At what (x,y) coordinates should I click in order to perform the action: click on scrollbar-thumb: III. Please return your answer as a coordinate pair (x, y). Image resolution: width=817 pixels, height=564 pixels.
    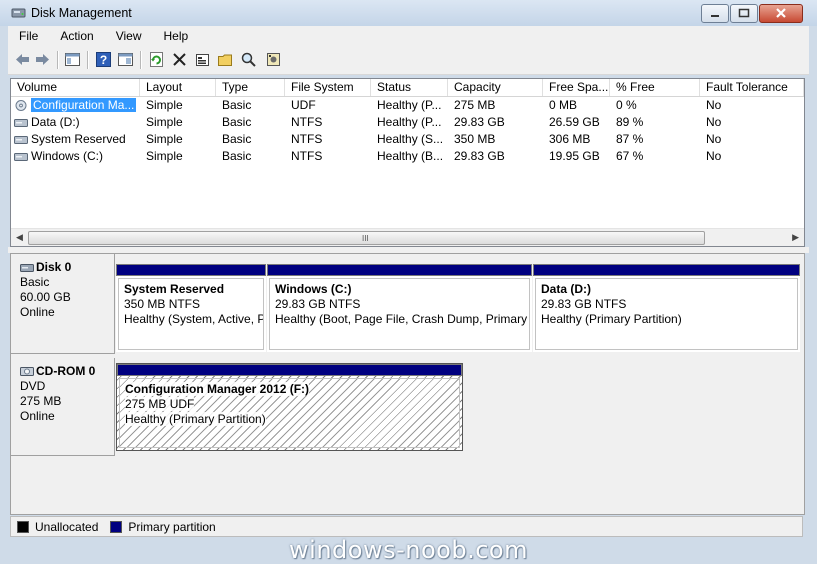
    Looking at the image, I should click on (366, 238).